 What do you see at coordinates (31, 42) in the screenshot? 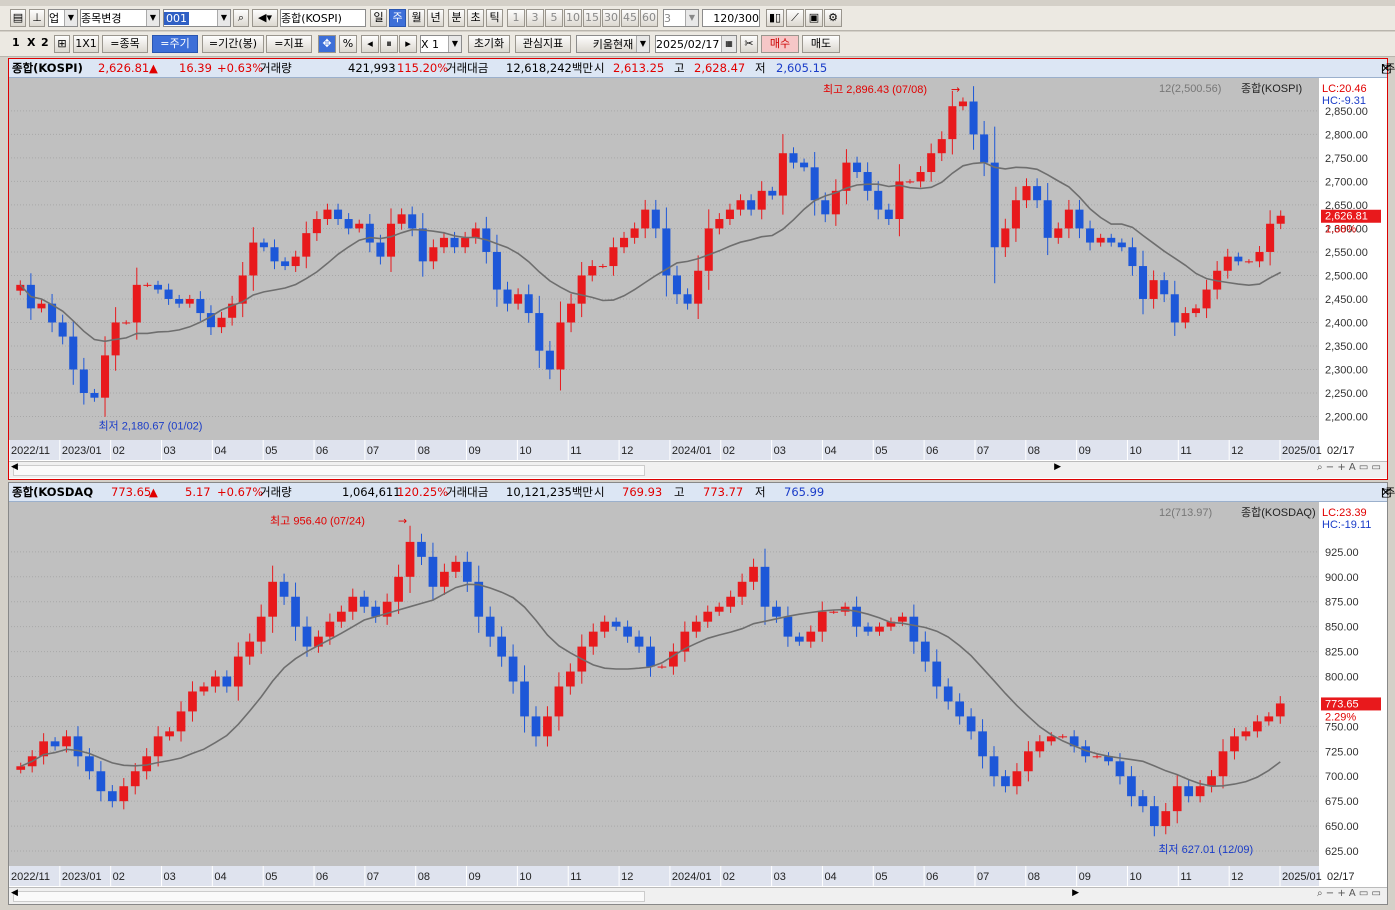
I see `layout-x: X` at bounding box center [31, 42].